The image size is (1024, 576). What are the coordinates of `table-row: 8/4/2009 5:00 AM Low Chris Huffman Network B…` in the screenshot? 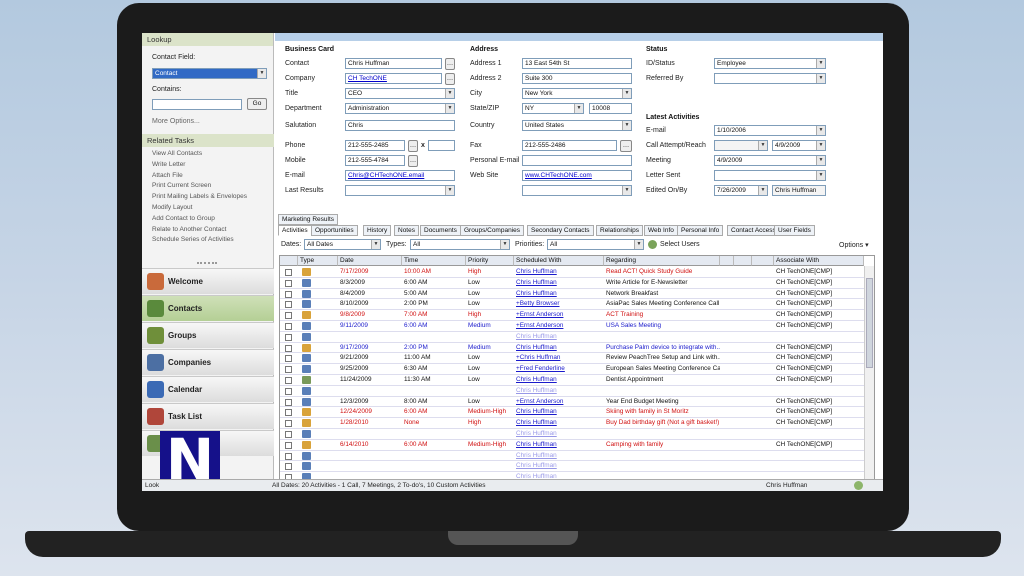 It's located at (572, 294).